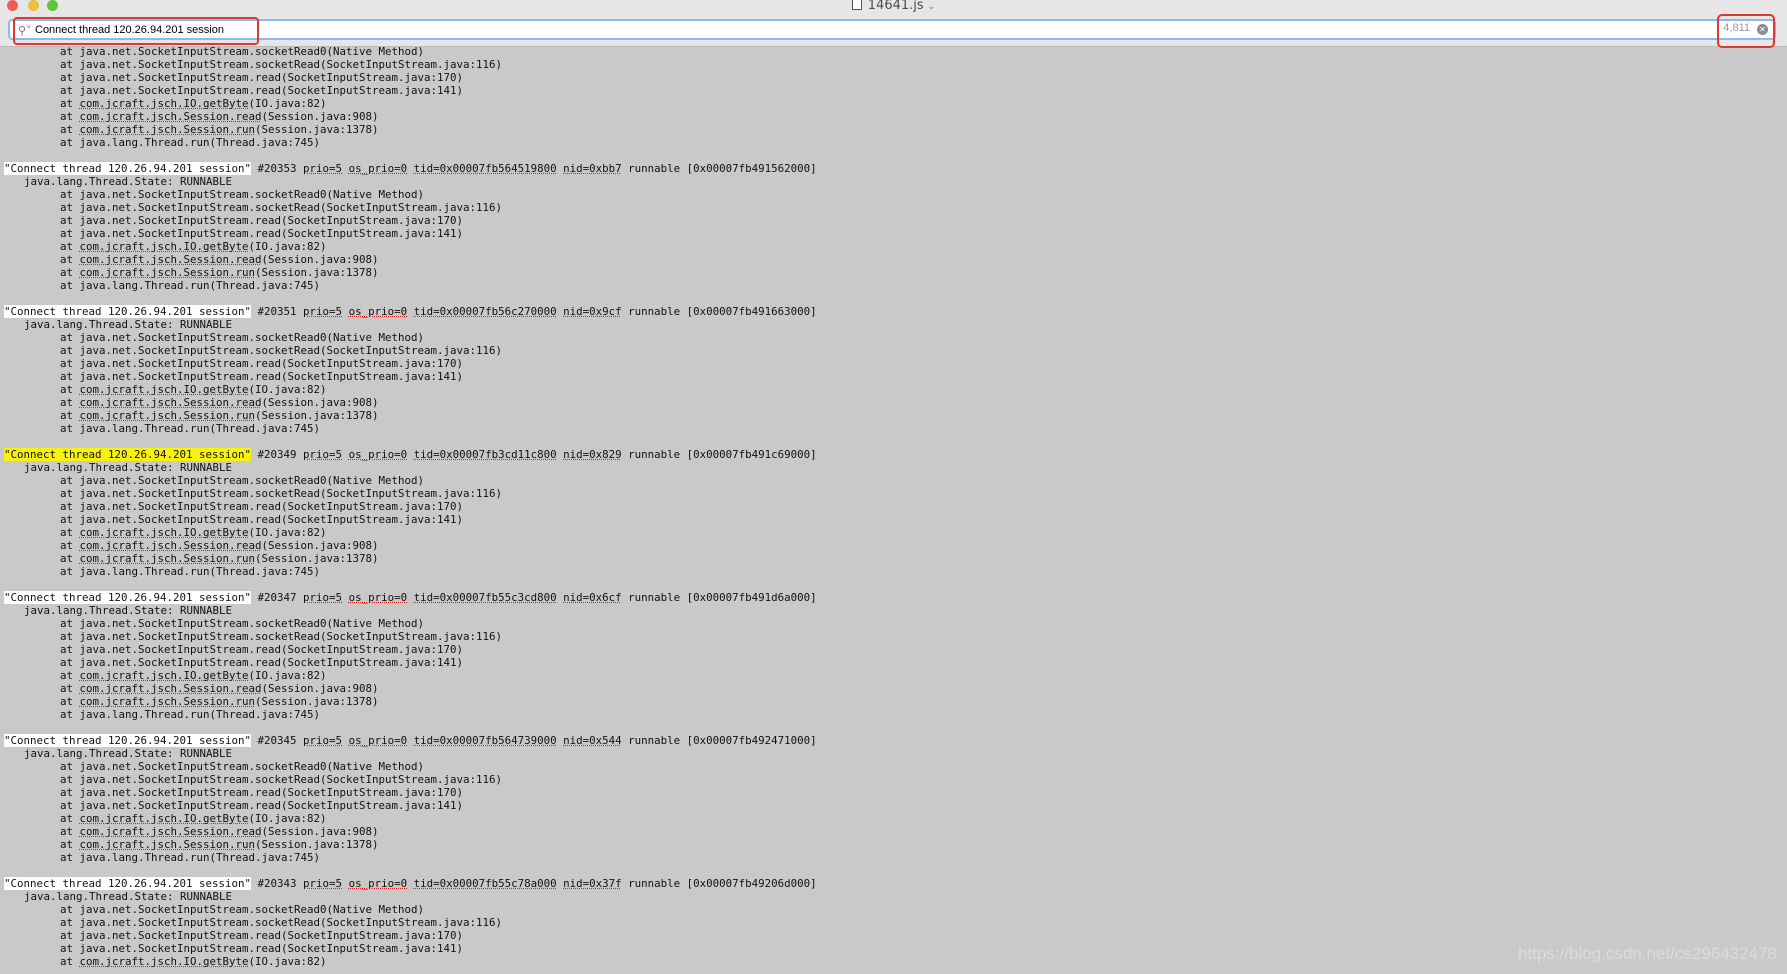 The height and width of the screenshot is (974, 1787). What do you see at coordinates (856, 5) in the screenshot?
I see `document-icon` at bounding box center [856, 5].